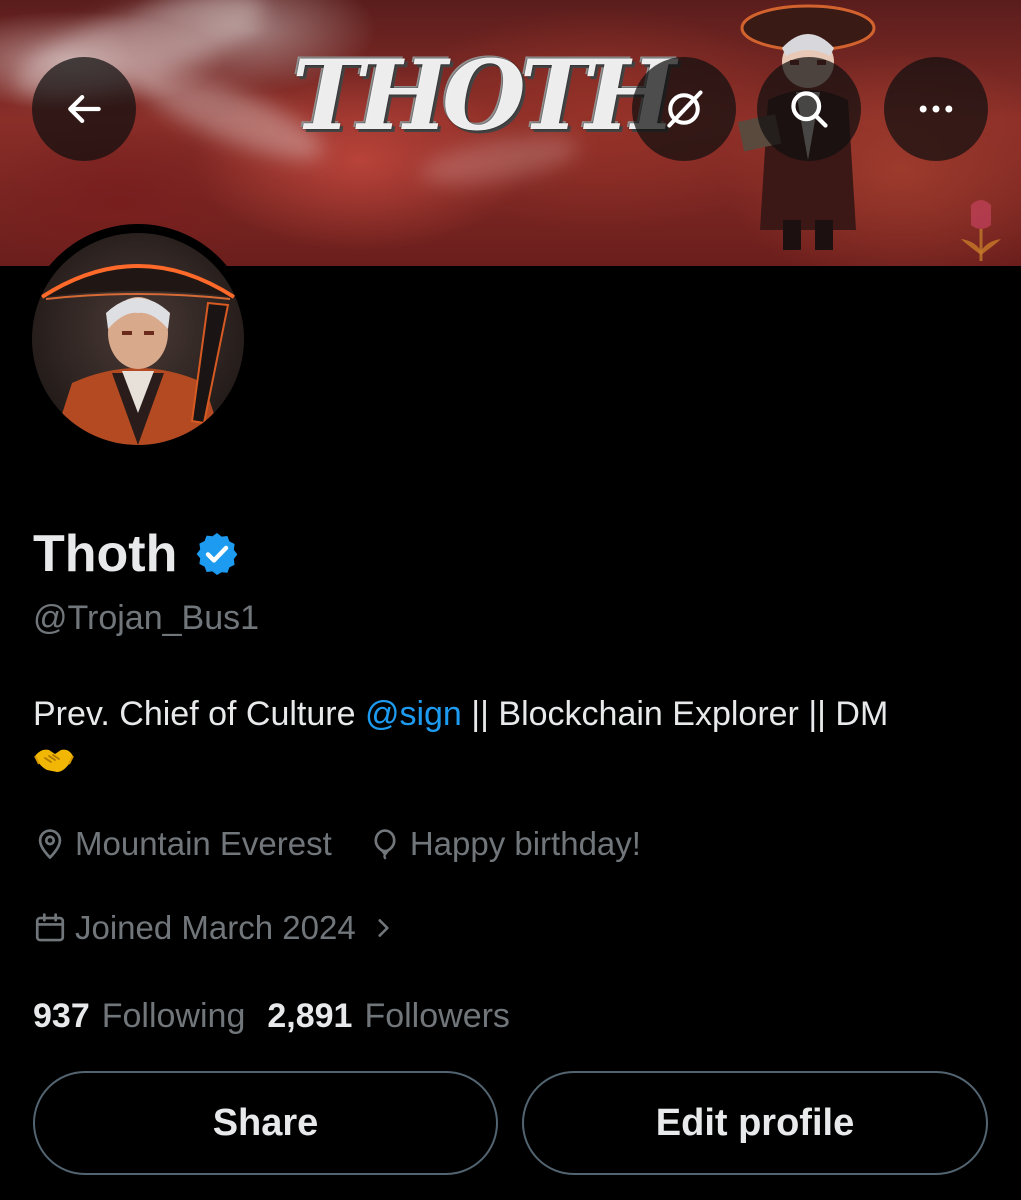 The image size is (1021, 1200). What do you see at coordinates (383, 928) in the screenshot?
I see `chevron-right-icon` at bounding box center [383, 928].